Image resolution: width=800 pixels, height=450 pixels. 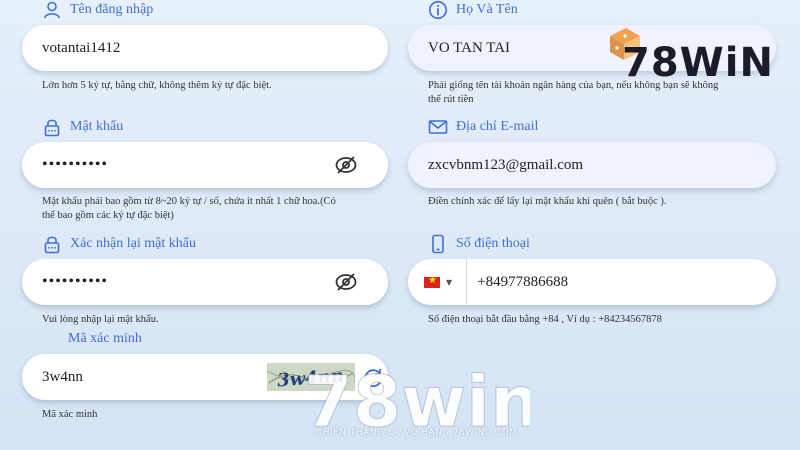 What do you see at coordinates (70, 414) in the screenshot?
I see `captcha-hint: Mã xác minh` at bounding box center [70, 414].